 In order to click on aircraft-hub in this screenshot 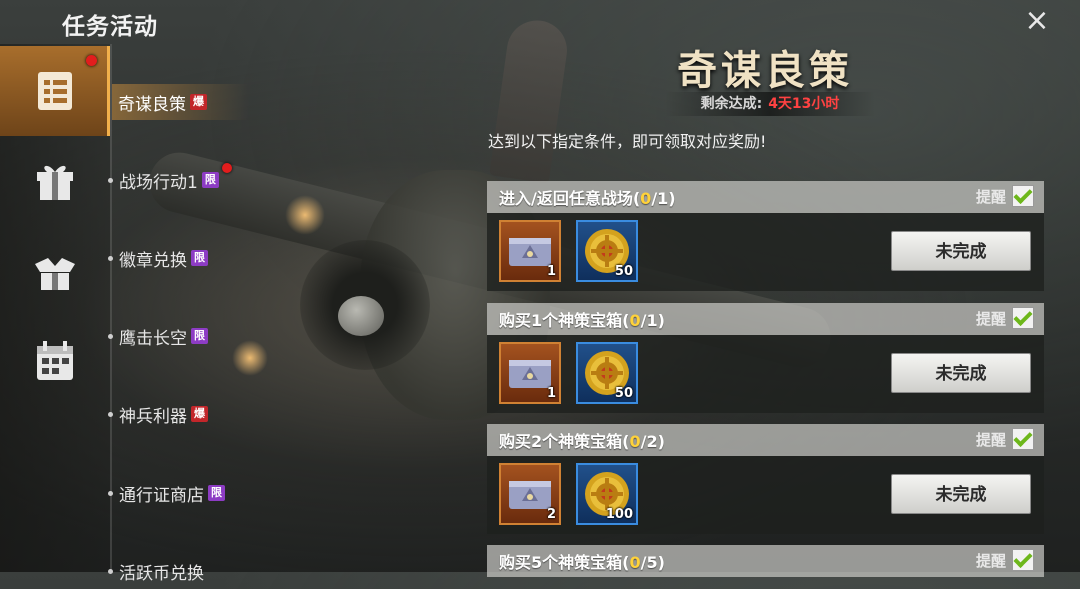, I will do `click(361, 316)`.